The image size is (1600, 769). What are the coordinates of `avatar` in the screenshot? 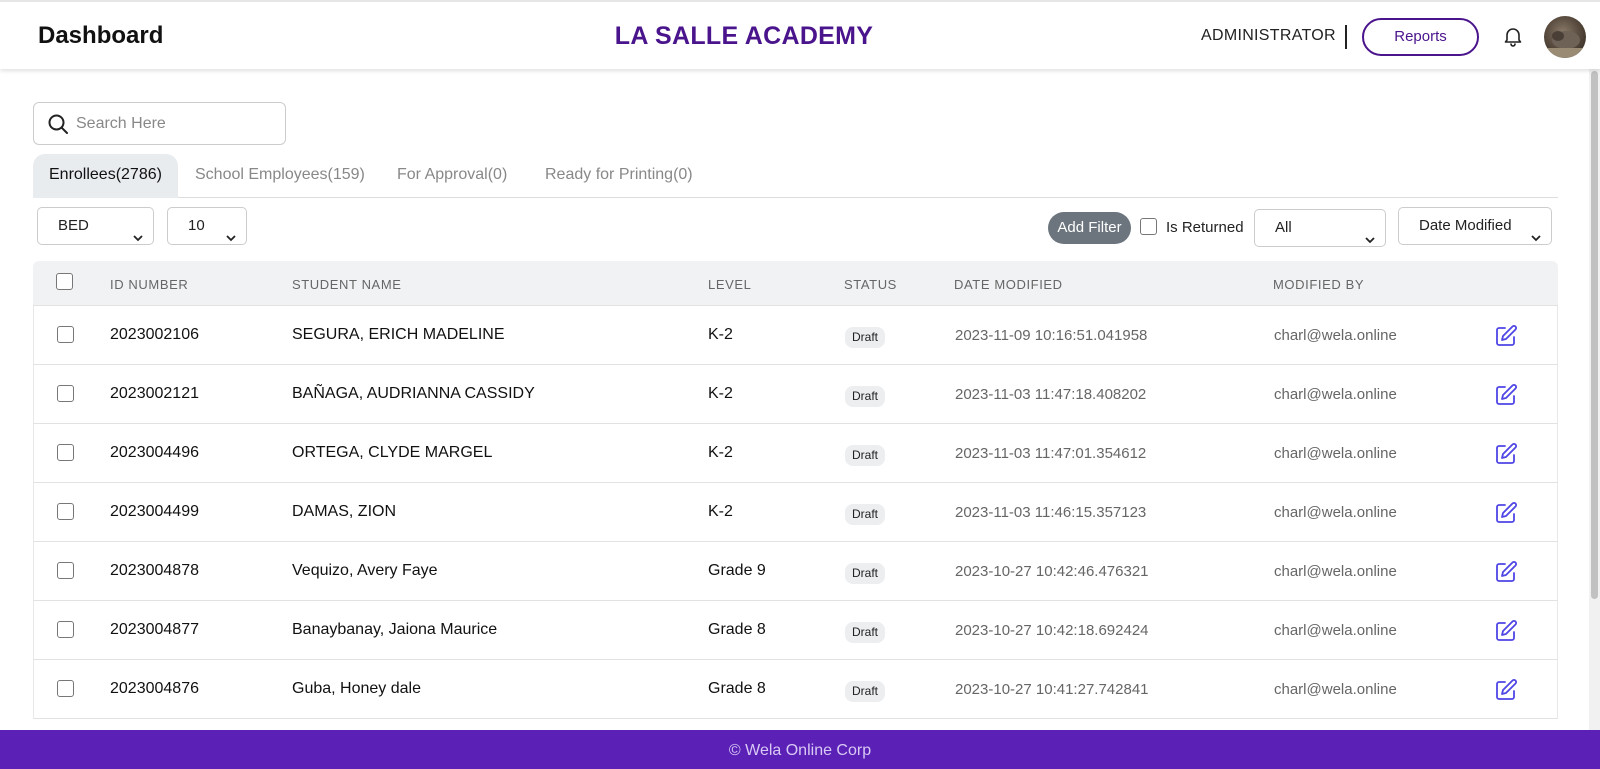 It's located at (1565, 37).